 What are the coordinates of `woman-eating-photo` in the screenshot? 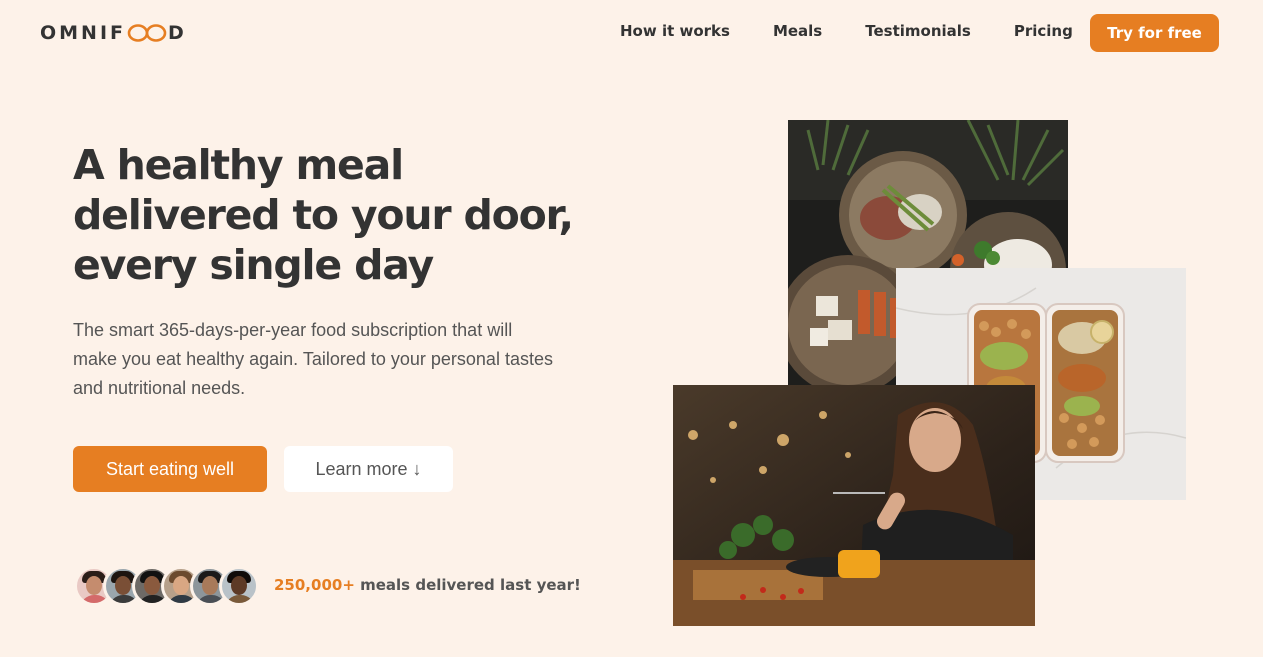 It's located at (854, 505).